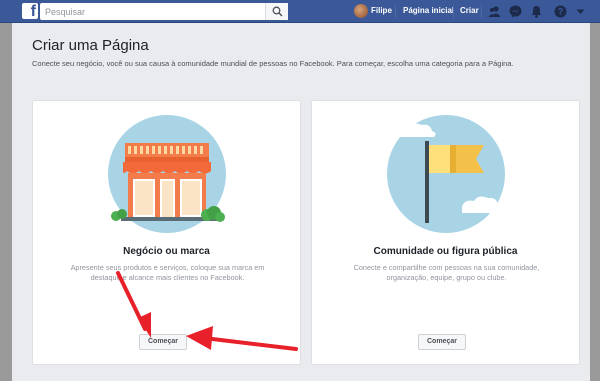  I want to click on search-icon, so click(277, 11).